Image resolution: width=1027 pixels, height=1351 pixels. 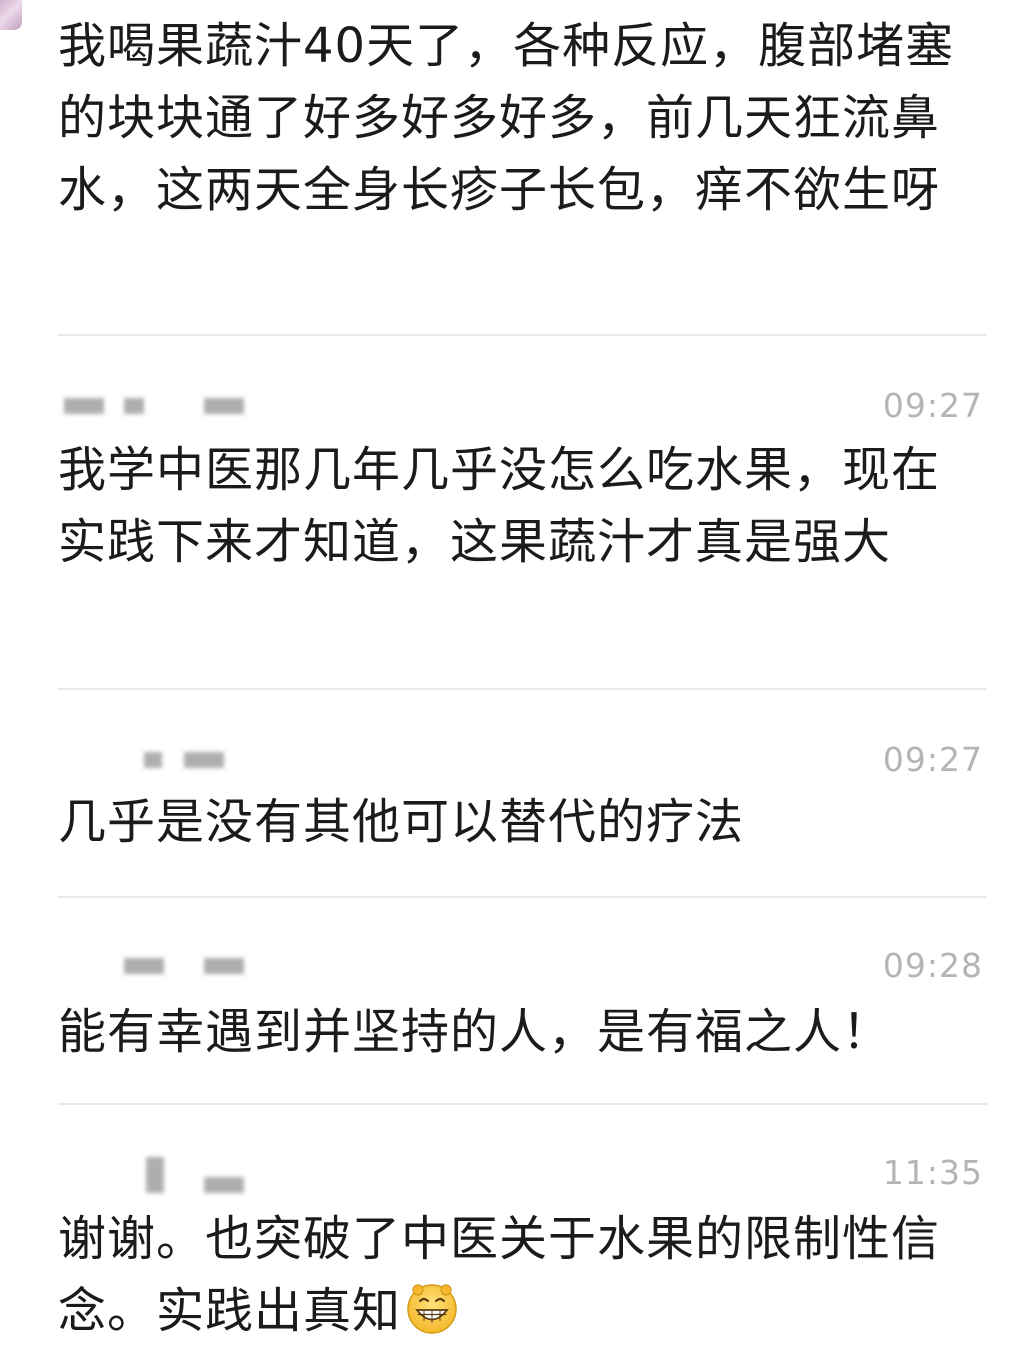 What do you see at coordinates (522, 1173) in the screenshot?
I see `comment-header: 11:35` at bounding box center [522, 1173].